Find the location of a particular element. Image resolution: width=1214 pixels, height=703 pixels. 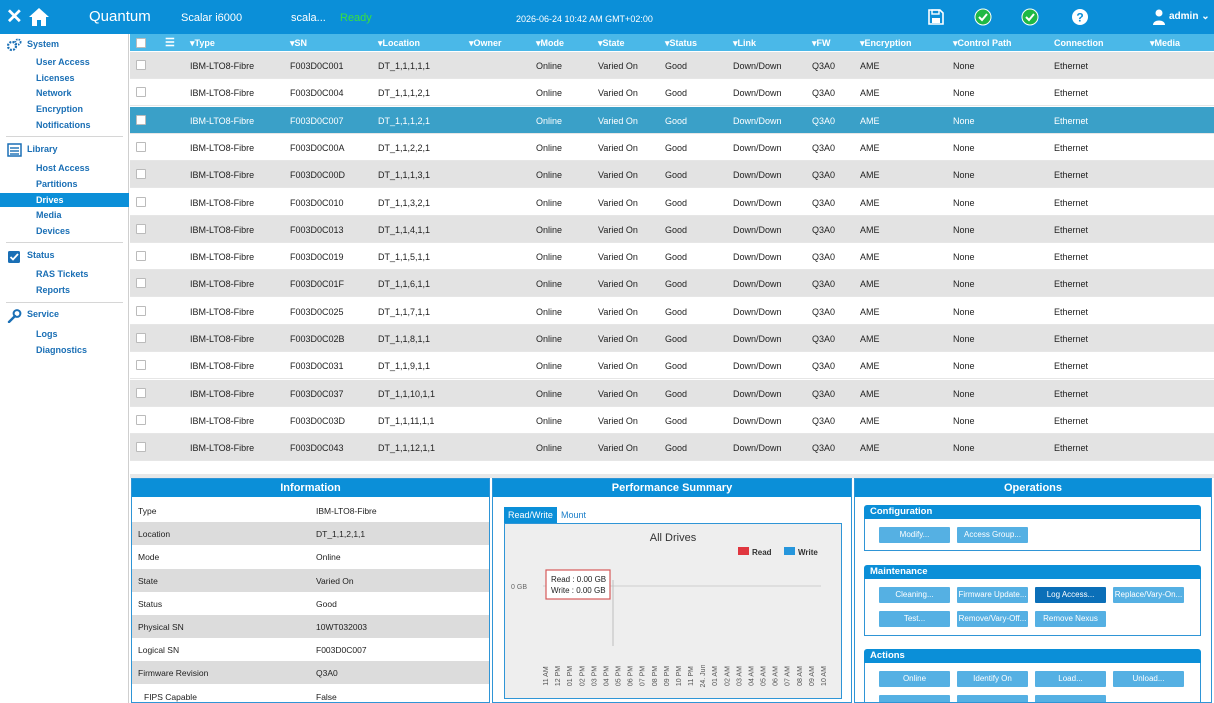

tab-read-write: Read/Write is located at coordinates (530, 515).